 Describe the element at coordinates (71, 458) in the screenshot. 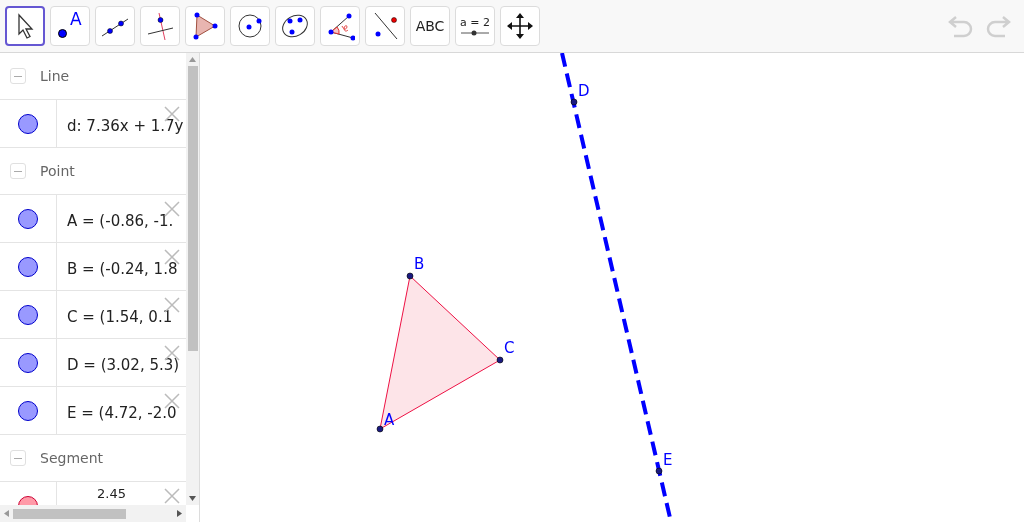

I see `group-title: Segment` at that location.